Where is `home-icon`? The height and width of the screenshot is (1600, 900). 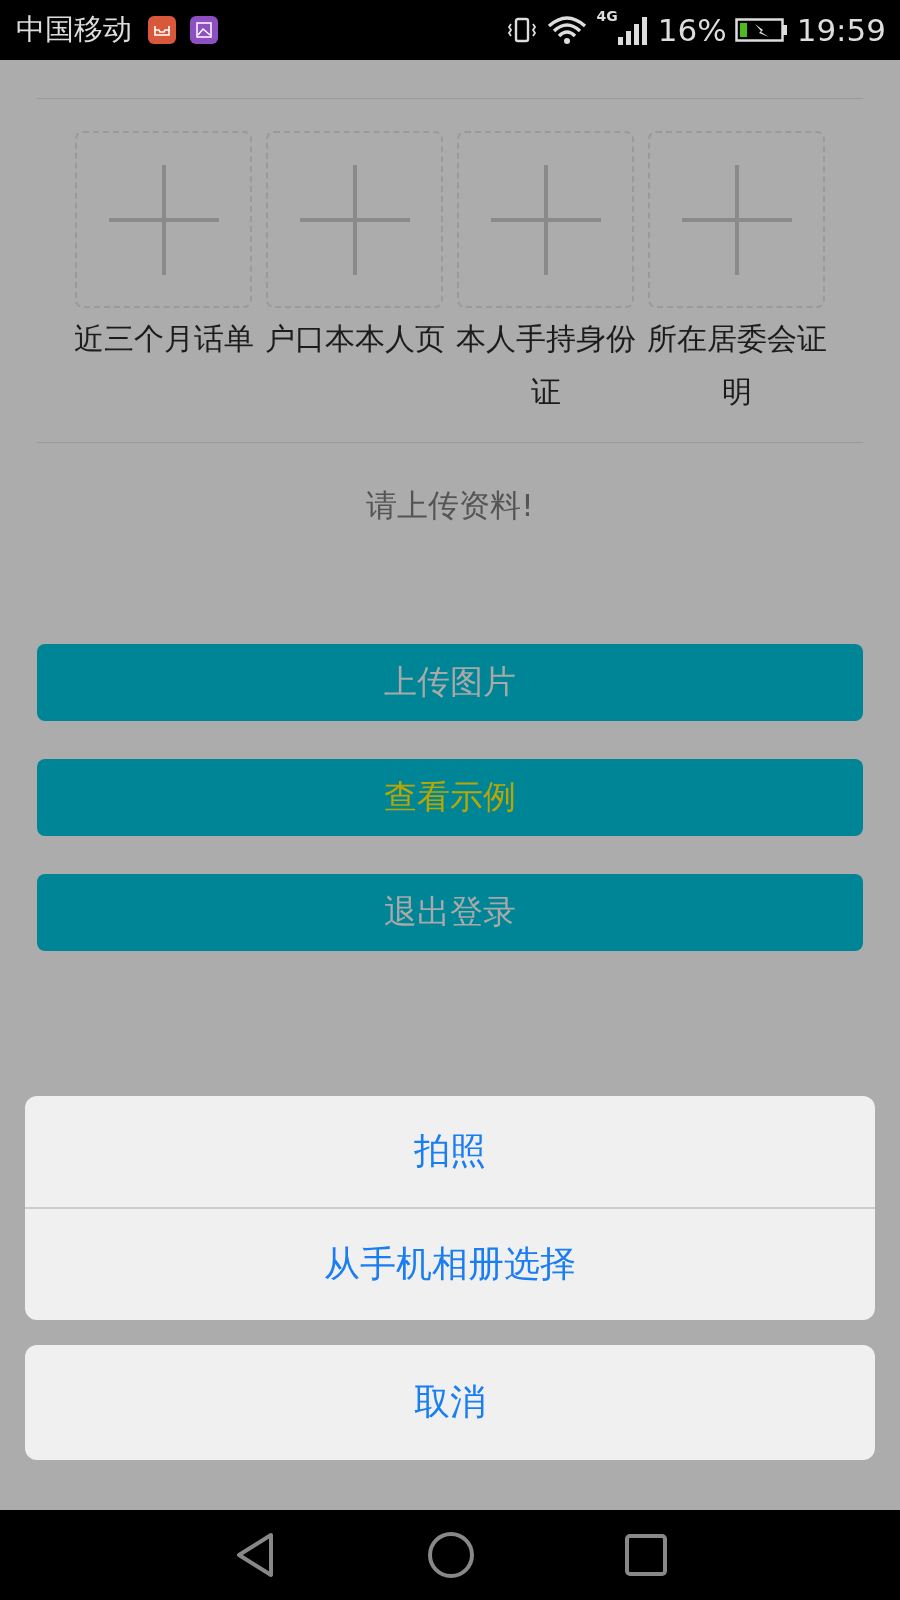
home-icon is located at coordinates (451, 1555).